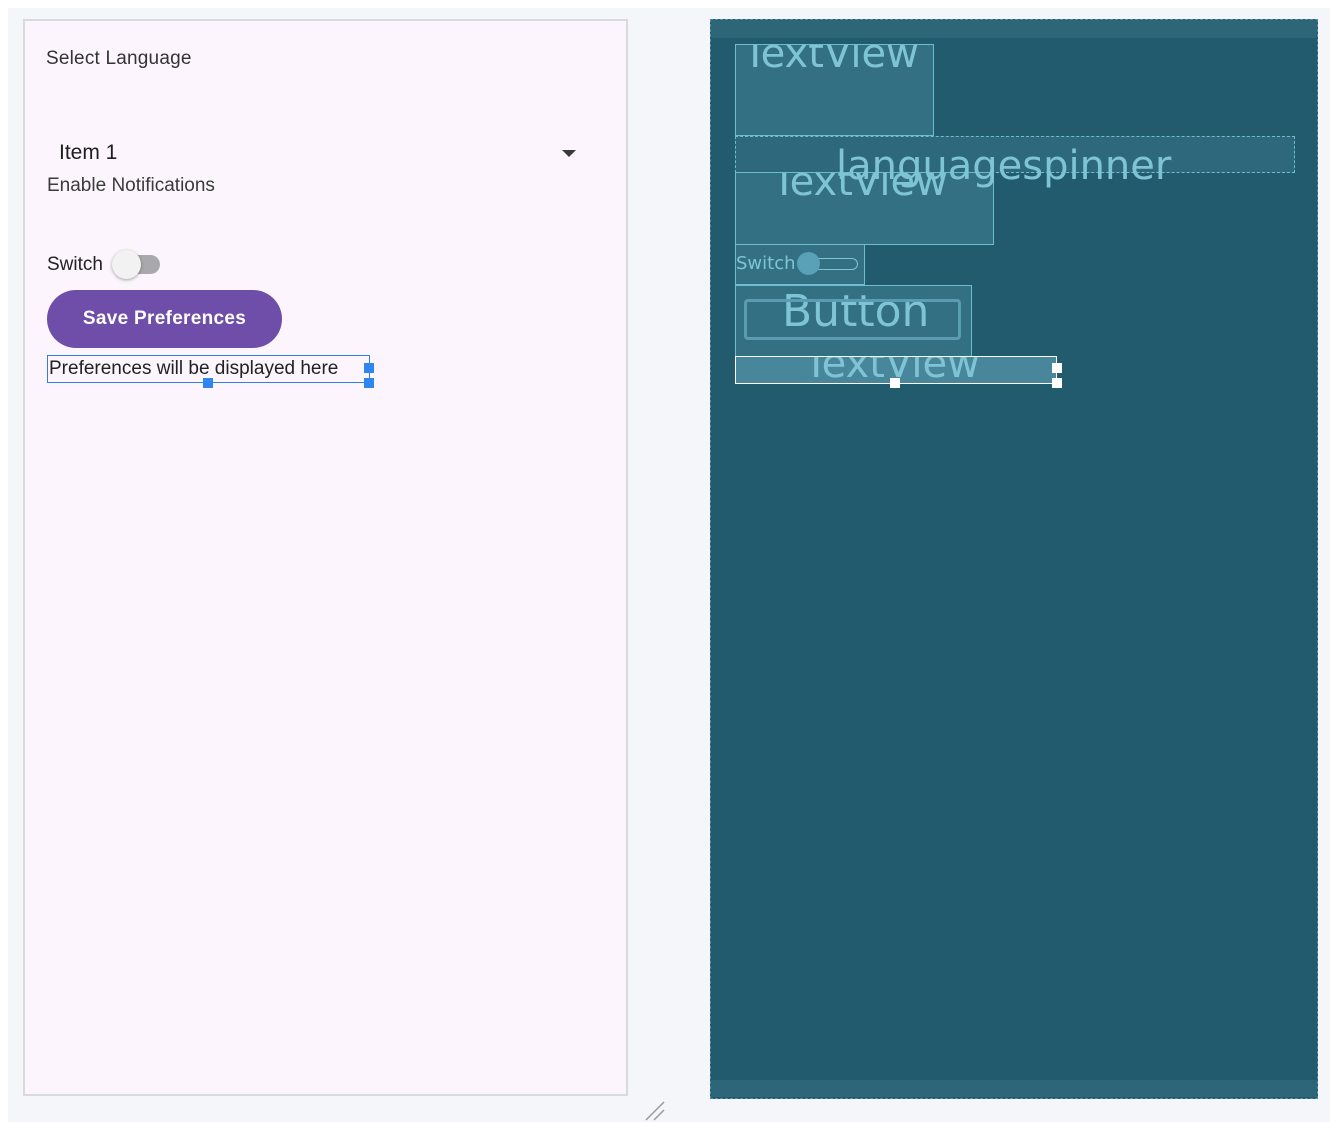 This screenshot has height=1122, width=1330. I want to click on blueprint-resize-handle-bottom, so click(895, 383).